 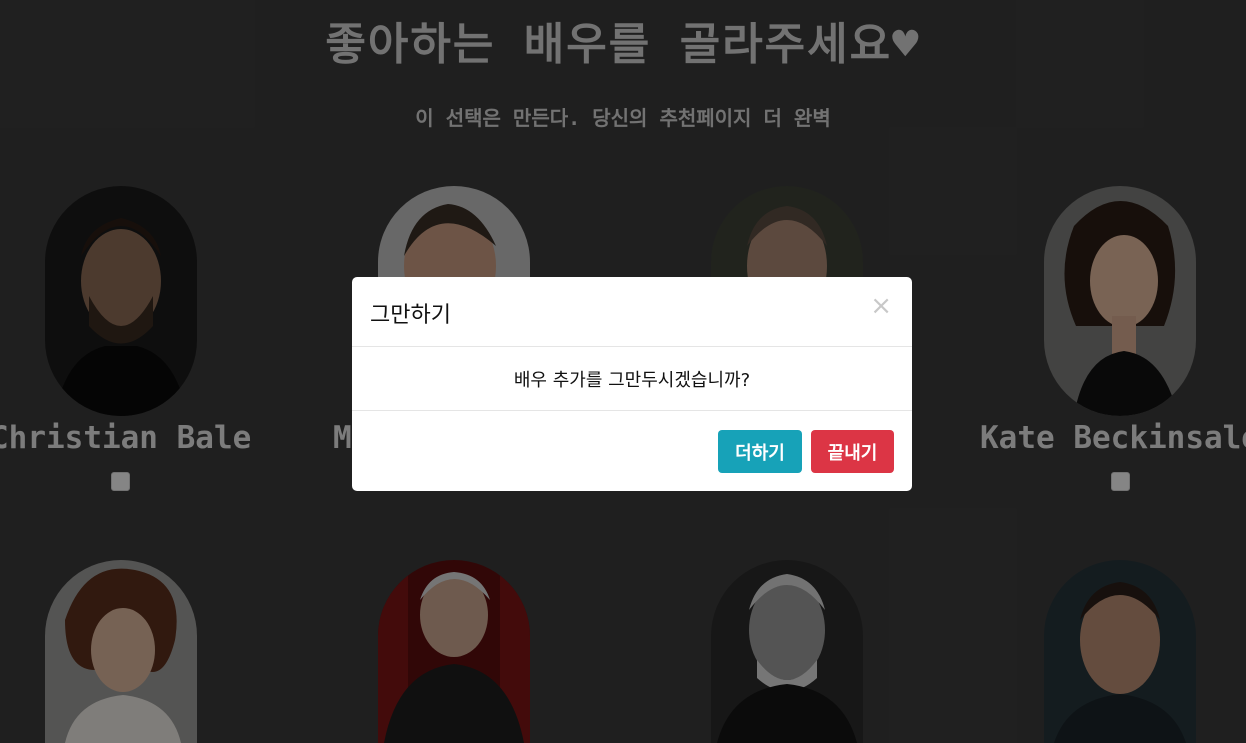 What do you see at coordinates (852, 451) in the screenshot?
I see `end-button: 끝내기` at bounding box center [852, 451].